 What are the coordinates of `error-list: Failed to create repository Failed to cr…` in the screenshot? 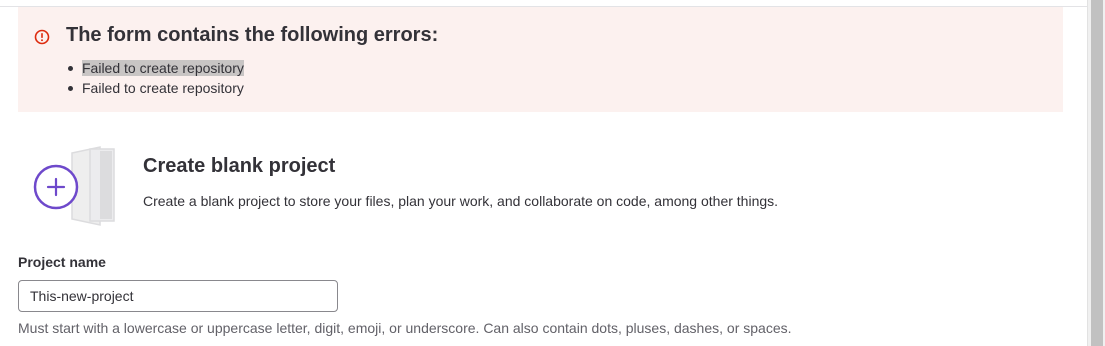 It's located at (155, 78).